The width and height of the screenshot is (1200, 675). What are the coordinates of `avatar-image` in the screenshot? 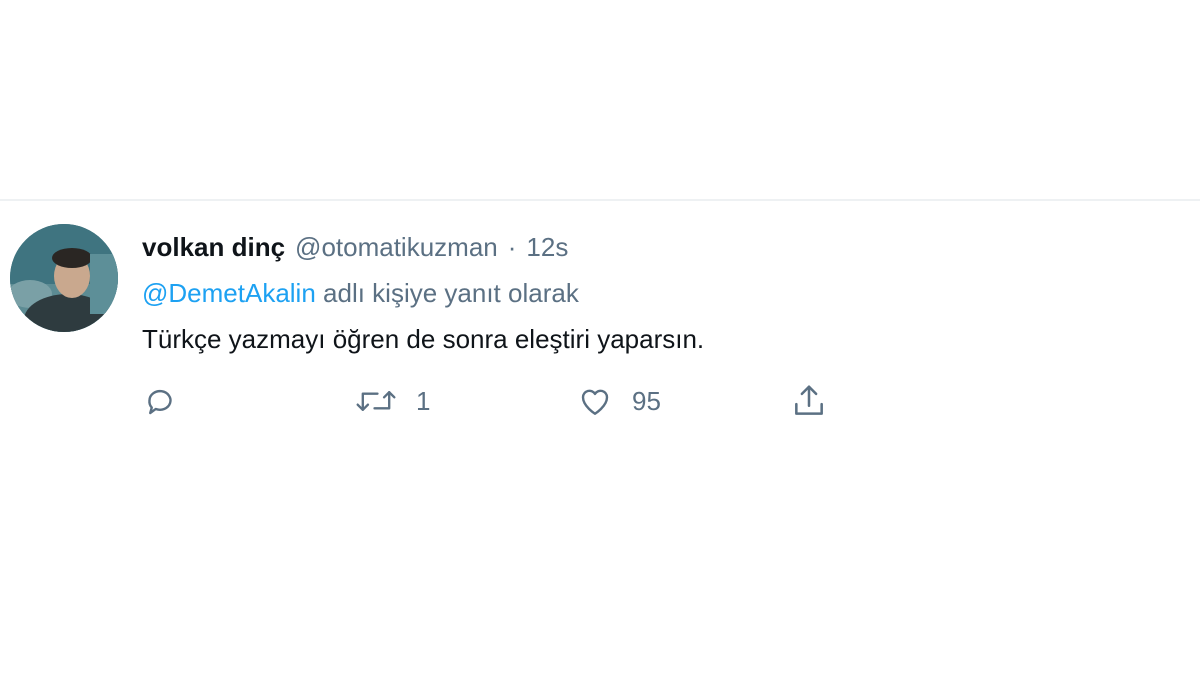 It's located at (64, 278).